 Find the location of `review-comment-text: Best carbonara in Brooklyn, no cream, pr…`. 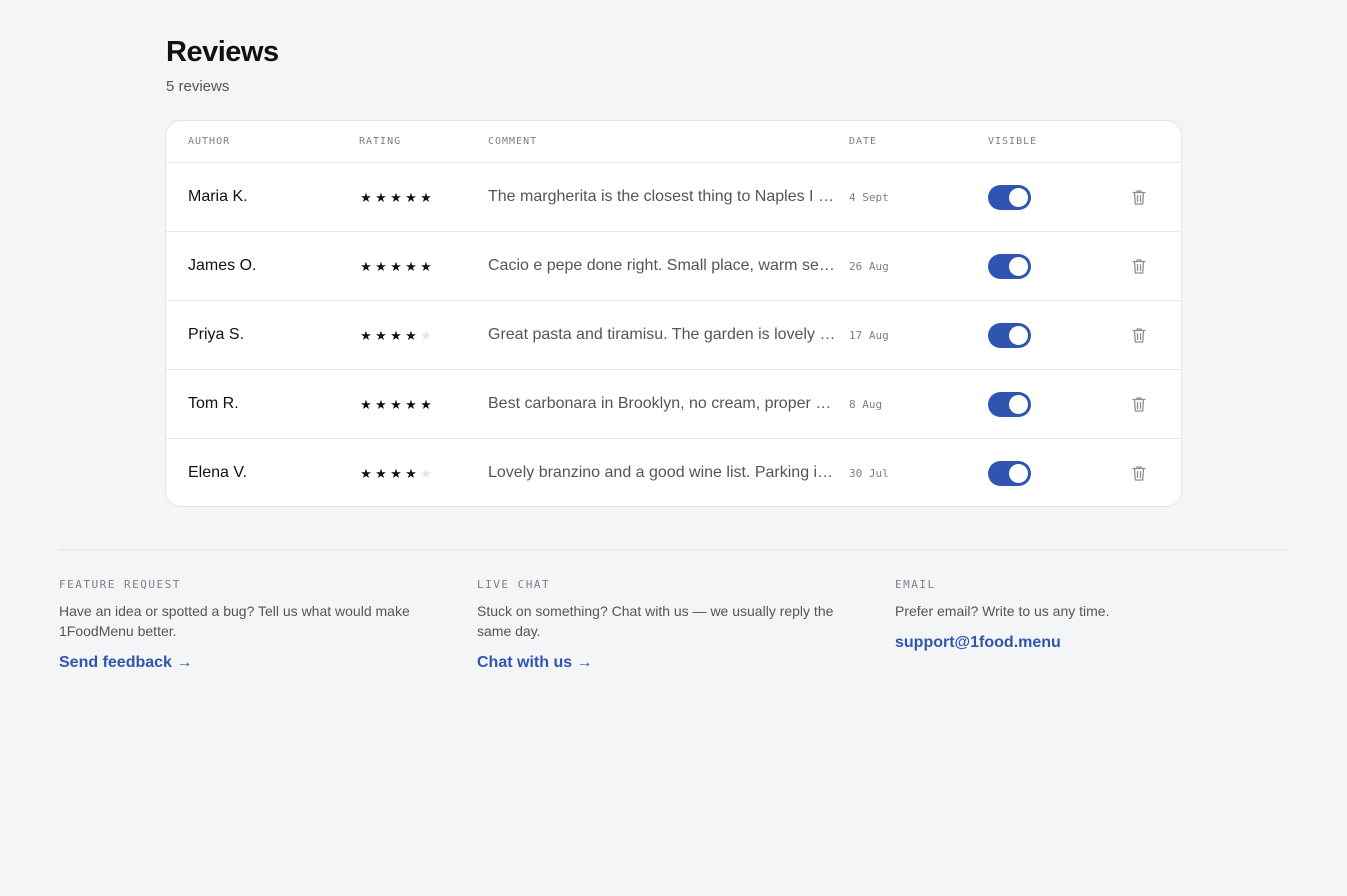

review-comment-text: Best carbonara in Brooklyn, no cream, pr… is located at coordinates (662, 403).